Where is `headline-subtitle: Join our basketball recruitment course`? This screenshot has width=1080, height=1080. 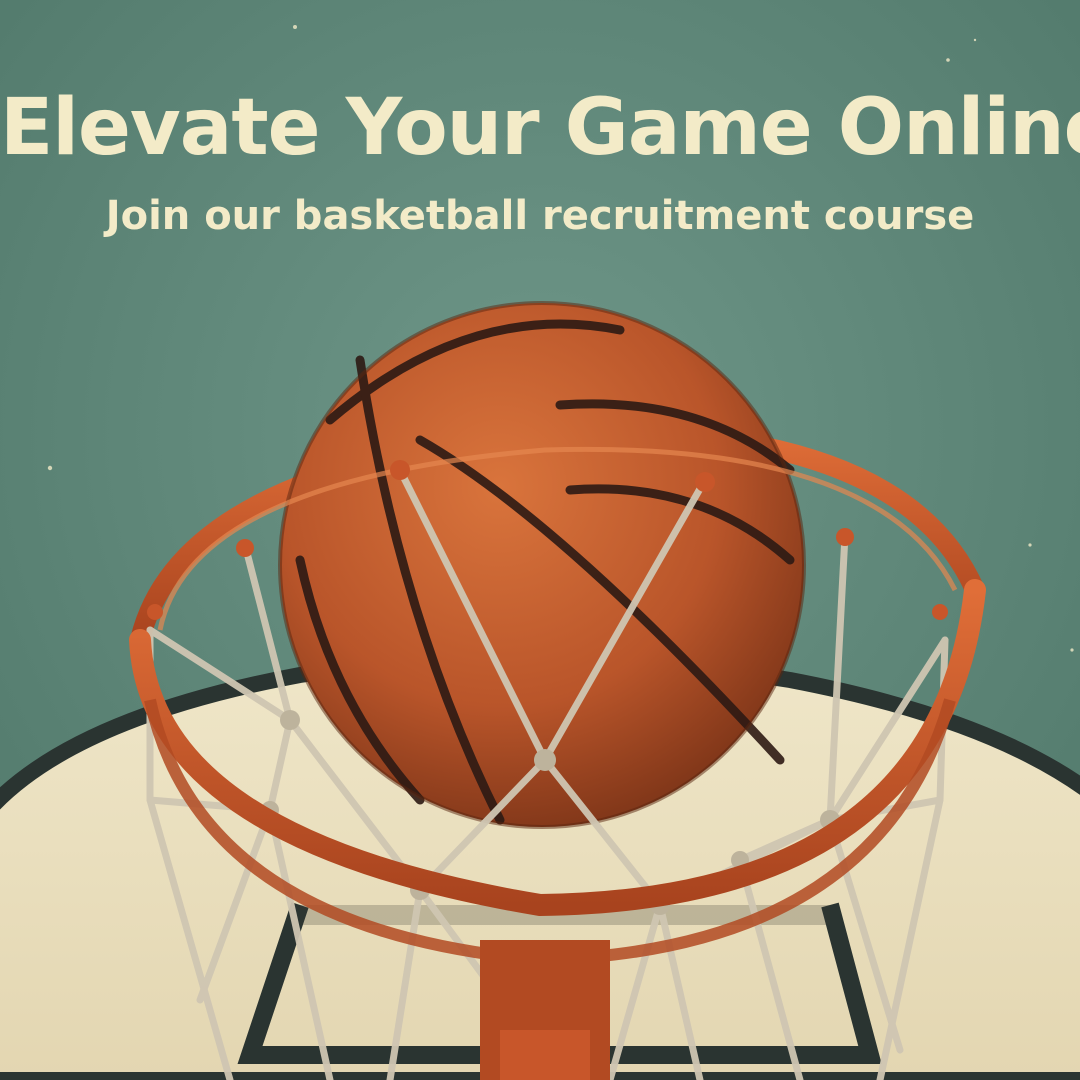 headline-subtitle: Join our basketball recruitment course is located at coordinates (540, 216).